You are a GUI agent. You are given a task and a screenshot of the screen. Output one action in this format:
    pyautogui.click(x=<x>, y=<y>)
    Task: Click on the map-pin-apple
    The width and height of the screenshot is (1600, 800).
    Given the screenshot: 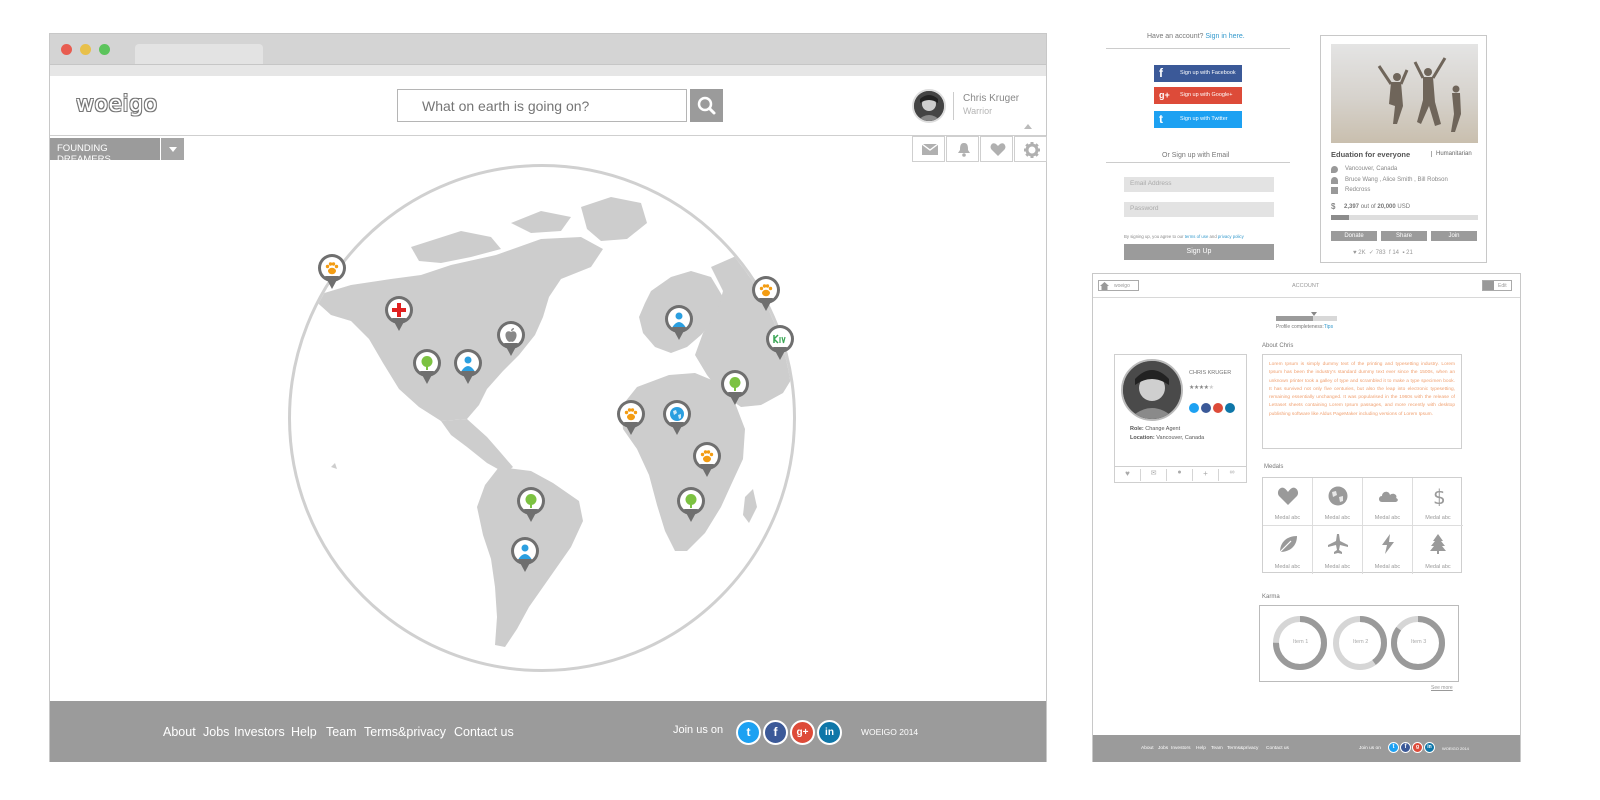 What is the action you would take?
    pyautogui.click(x=511, y=340)
    